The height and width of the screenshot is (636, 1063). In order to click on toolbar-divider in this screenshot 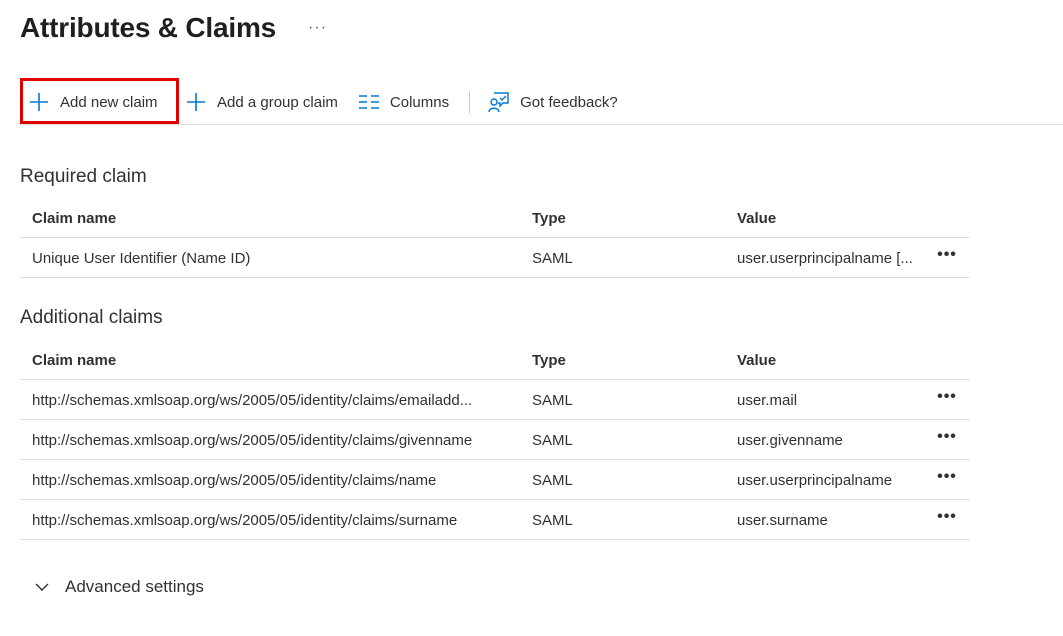, I will do `click(470, 102)`.